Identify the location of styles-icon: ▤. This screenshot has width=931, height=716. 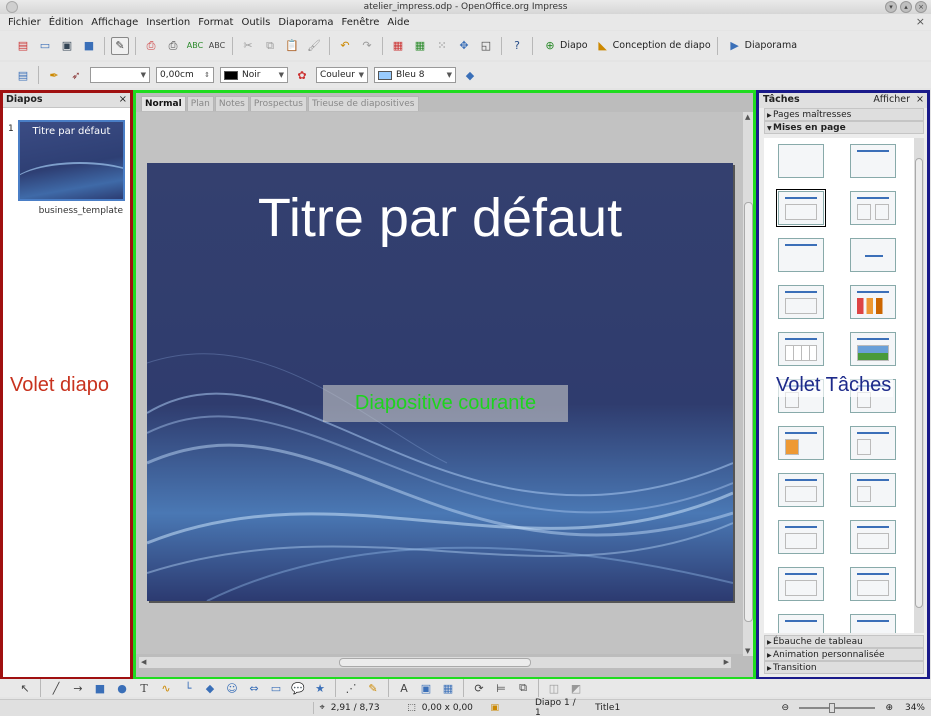
(23, 75).